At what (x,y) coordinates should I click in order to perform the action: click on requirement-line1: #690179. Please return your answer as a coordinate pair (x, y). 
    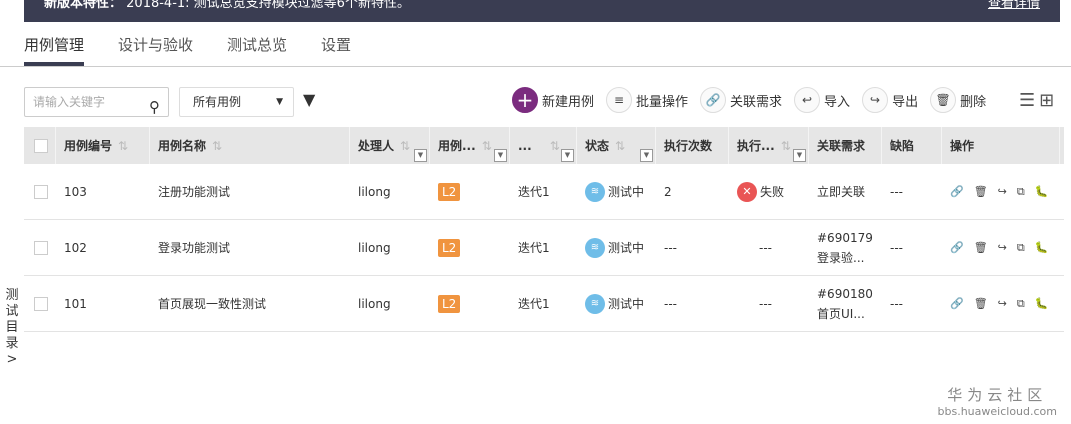
    Looking at the image, I should click on (845, 238).